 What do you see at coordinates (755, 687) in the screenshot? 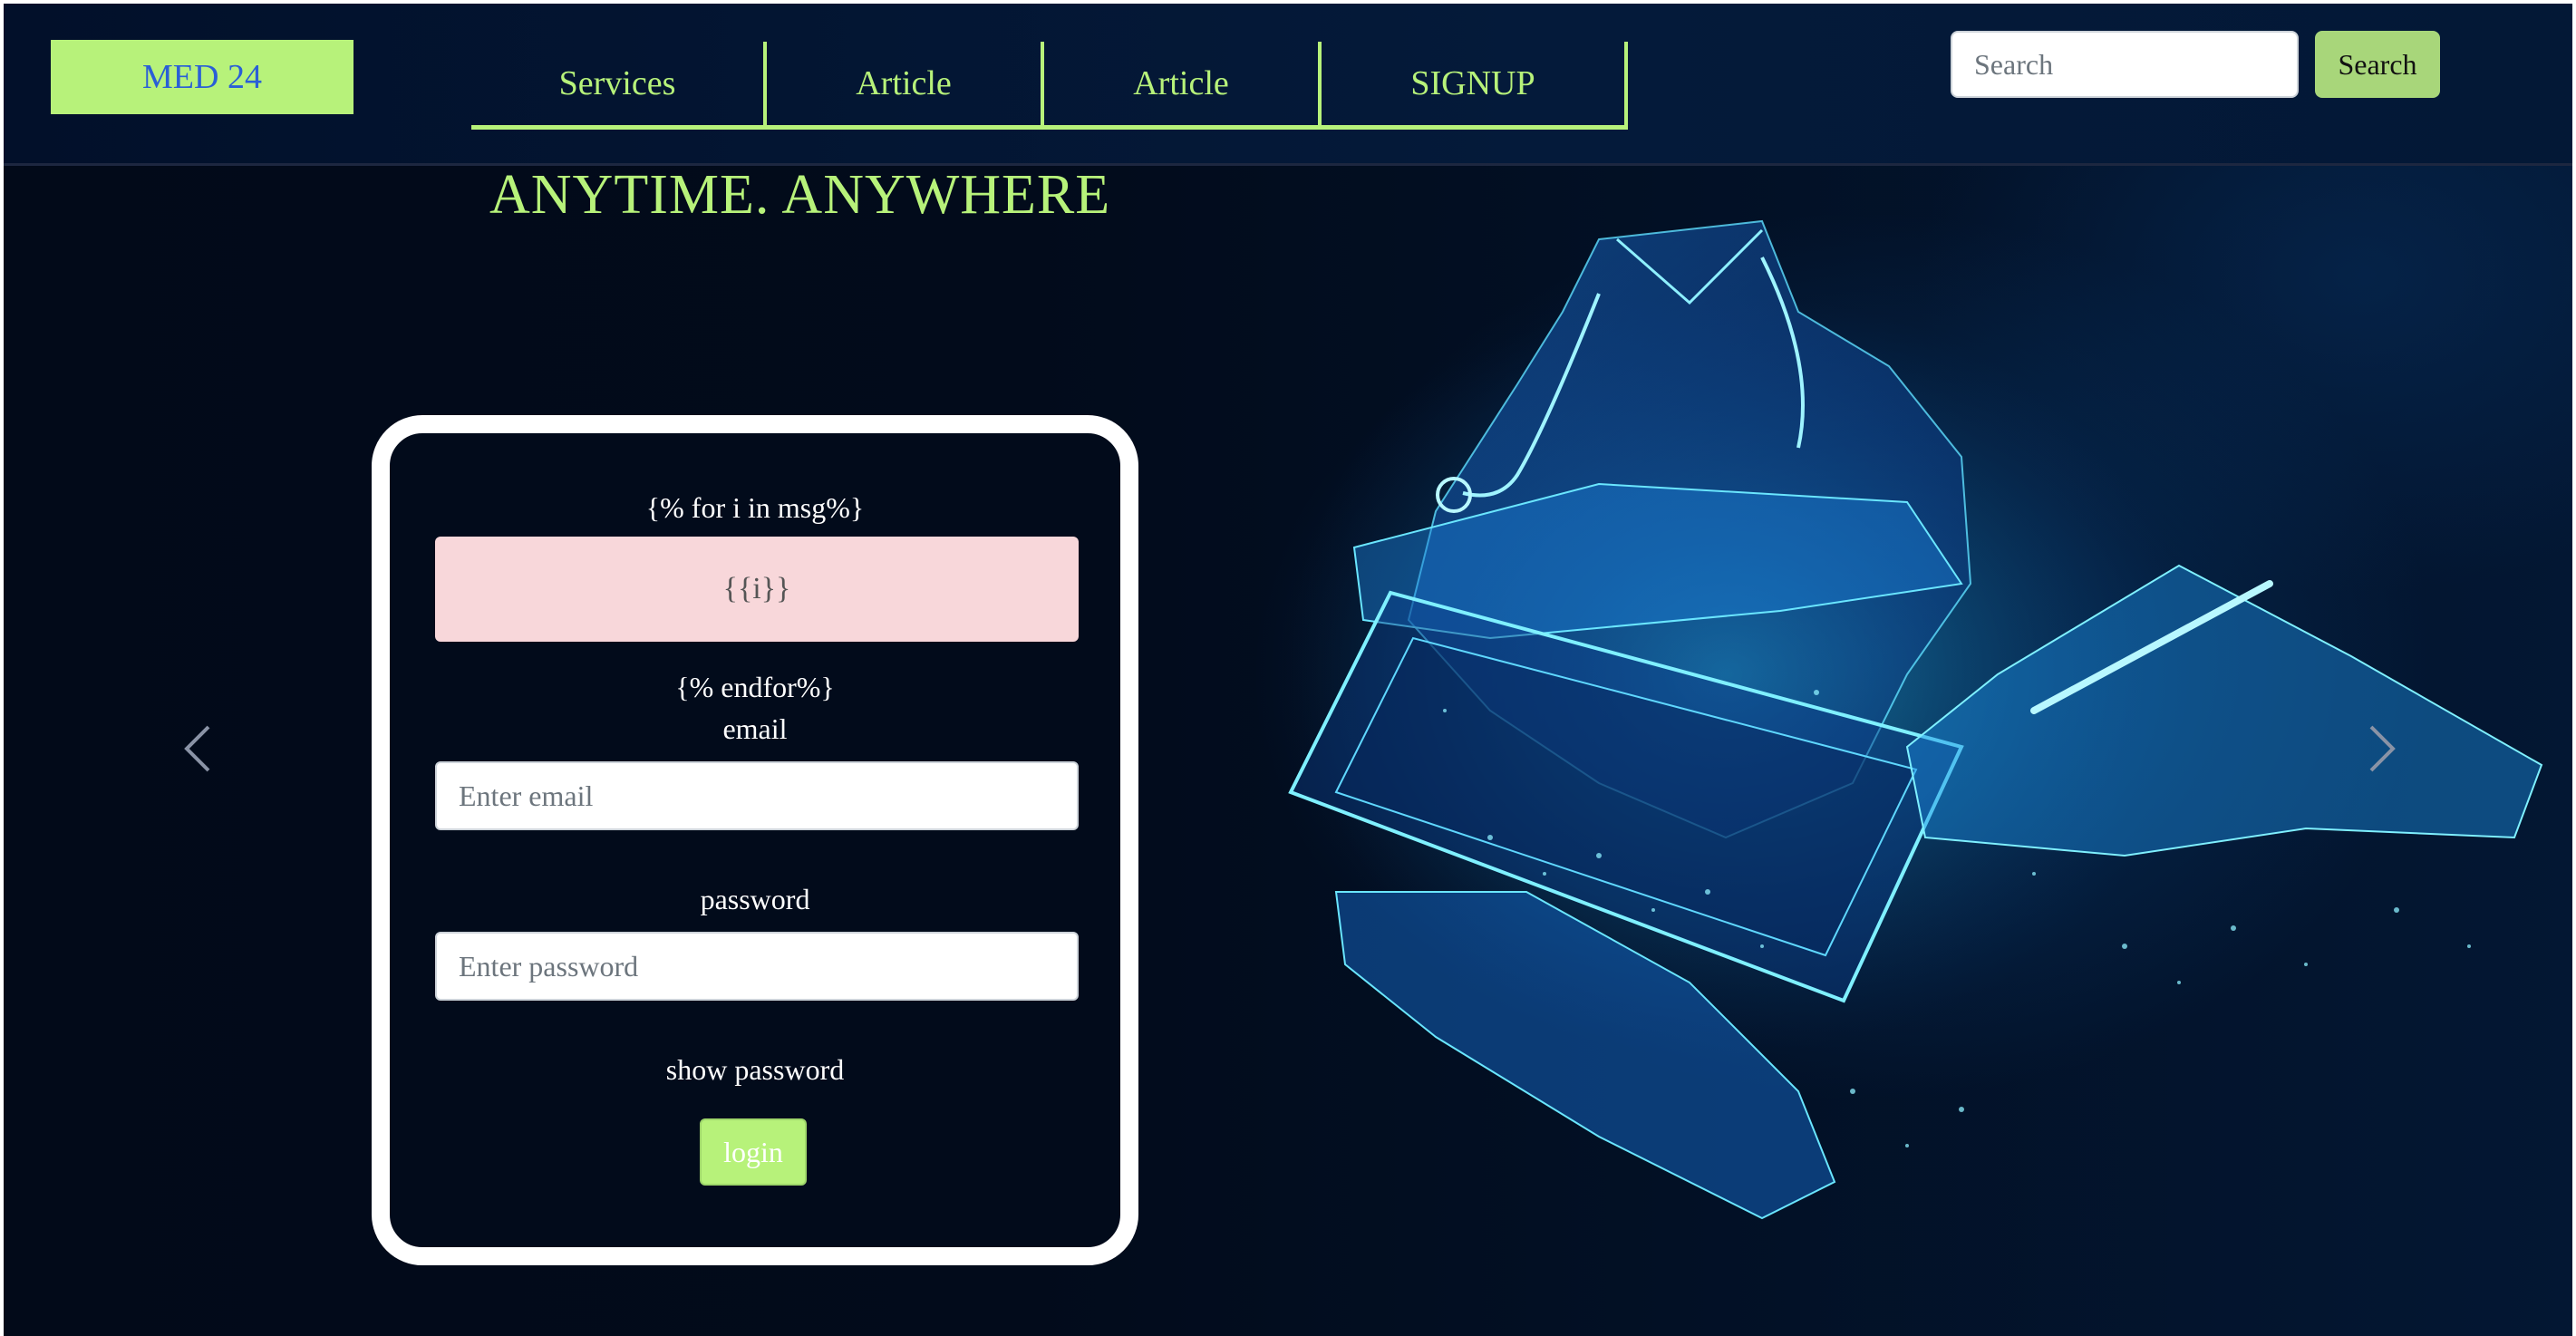
I see `template-loop-end: {% endfor%}` at bounding box center [755, 687].